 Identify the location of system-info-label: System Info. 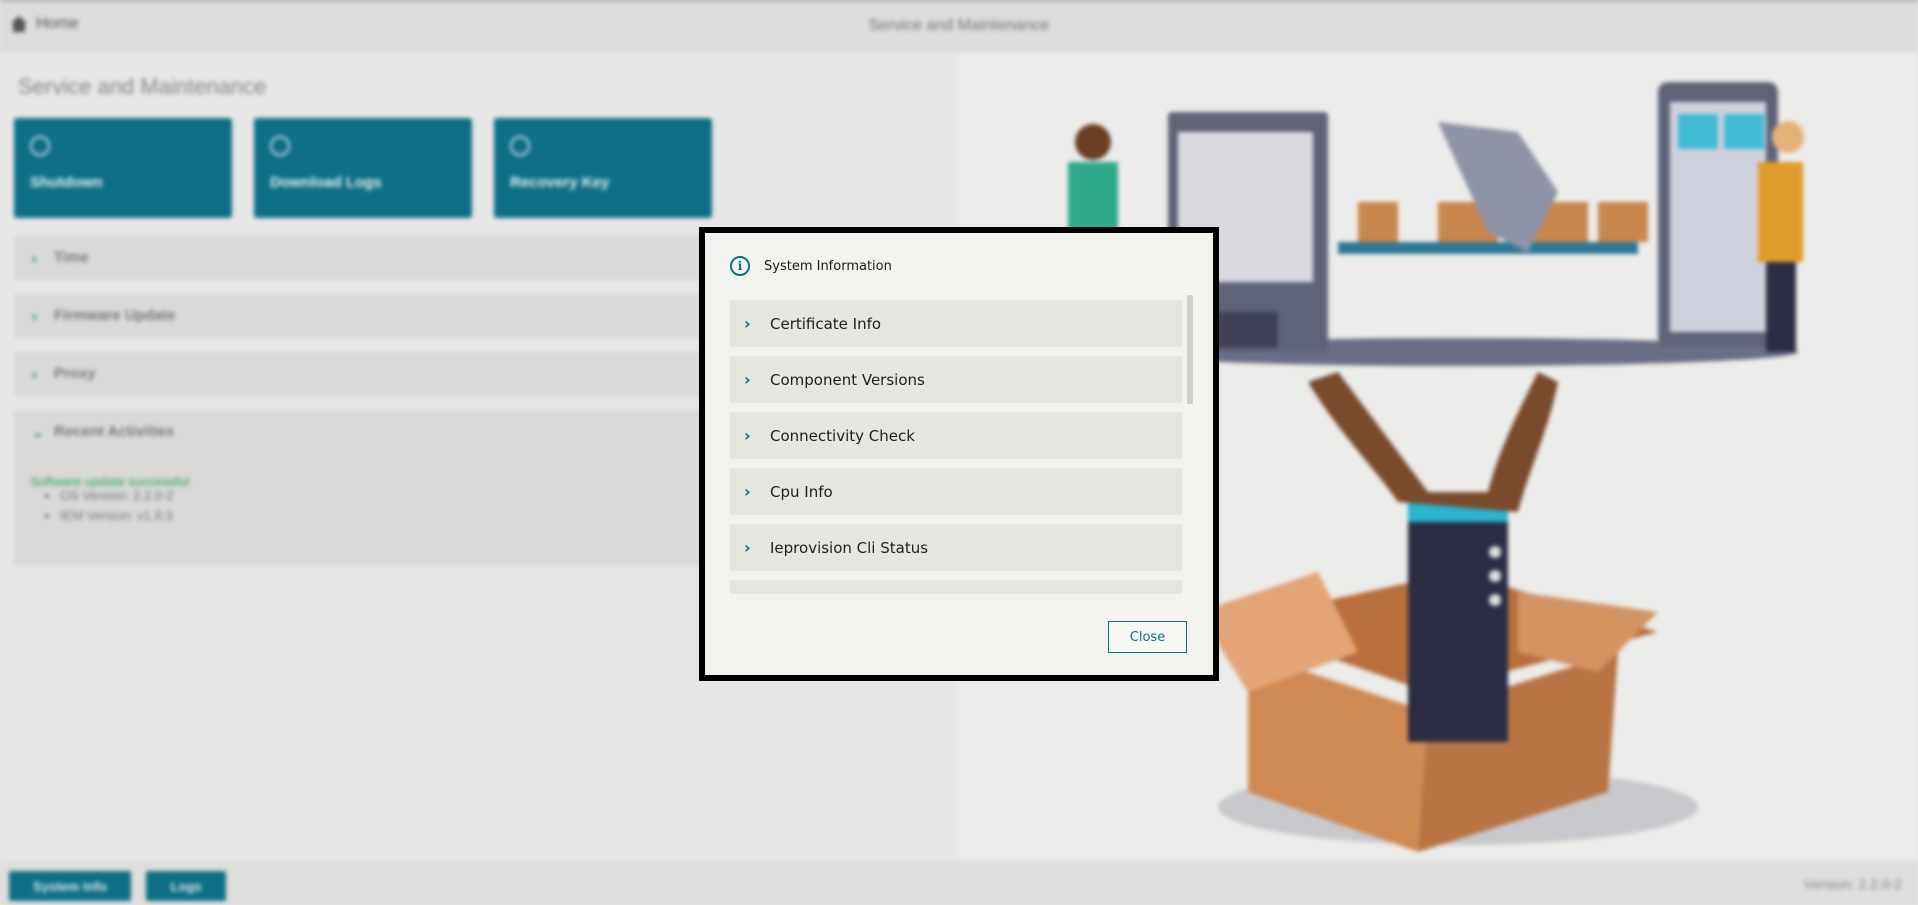
(70, 886).